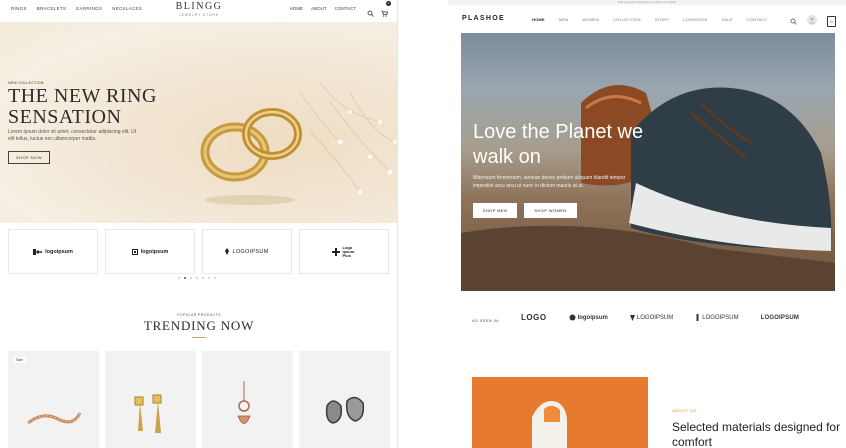 The image size is (846, 448). I want to click on nav-story: STORY, so click(662, 19).